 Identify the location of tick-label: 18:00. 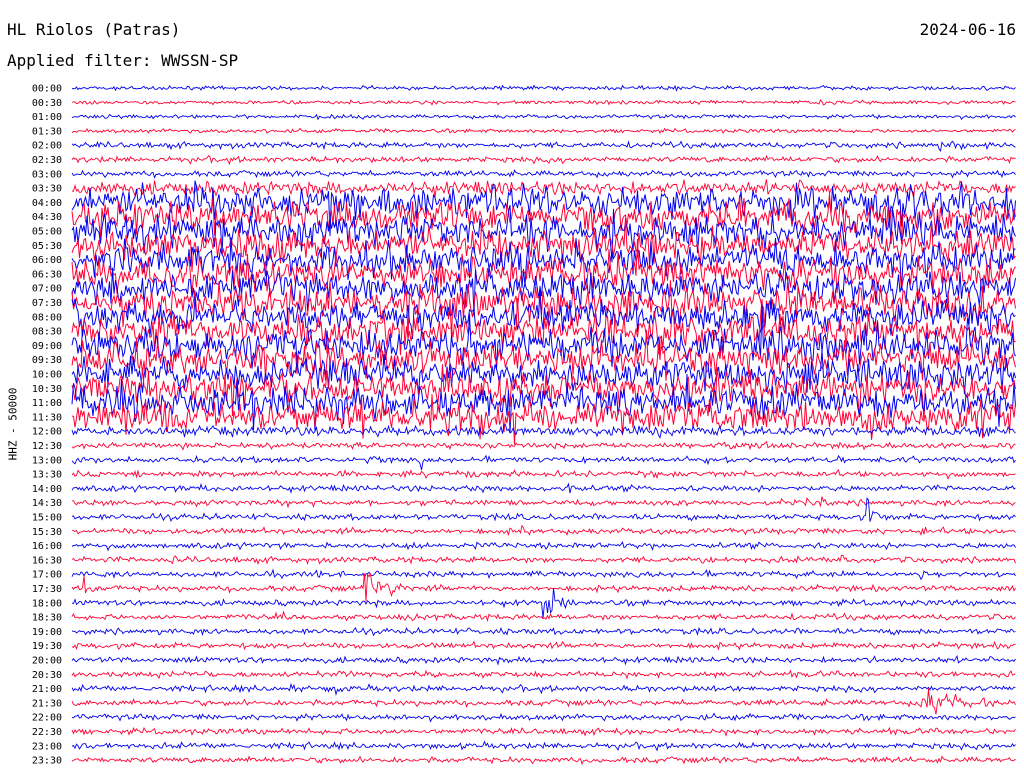
(47, 603).